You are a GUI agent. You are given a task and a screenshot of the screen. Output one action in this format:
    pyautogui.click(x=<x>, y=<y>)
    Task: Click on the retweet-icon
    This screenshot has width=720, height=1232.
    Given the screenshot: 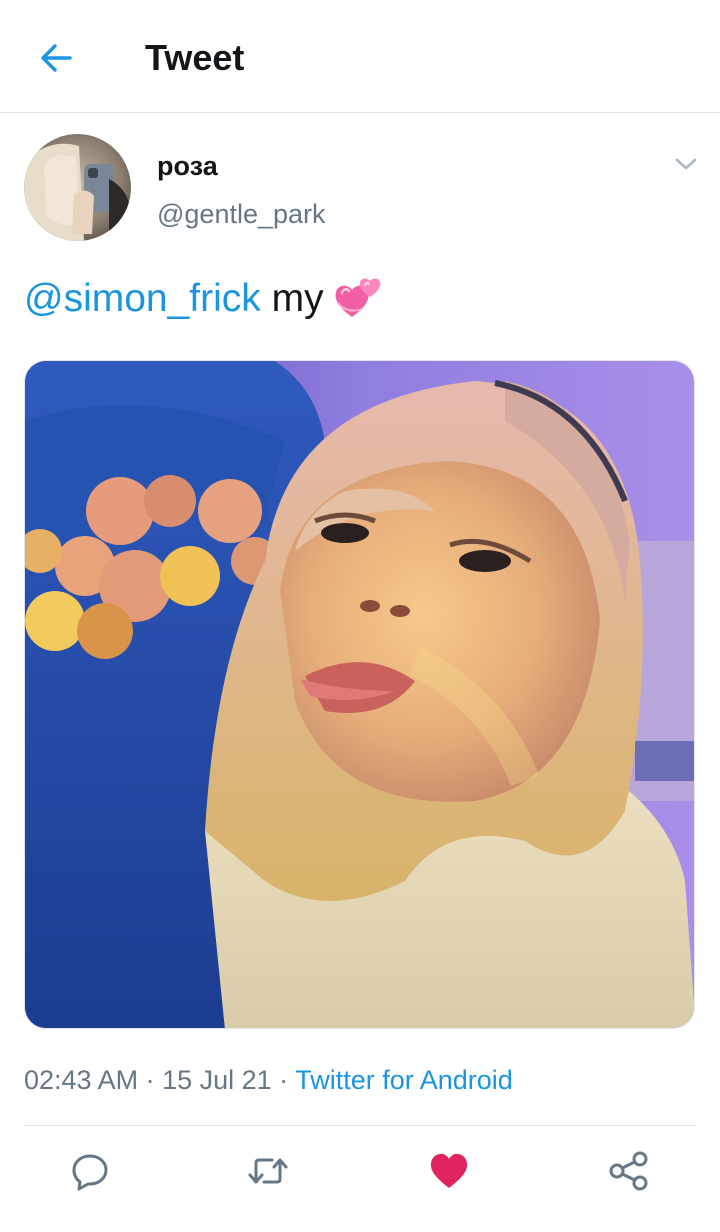 What is the action you would take?
    pyautogui.click(x=268, y=1171)
    